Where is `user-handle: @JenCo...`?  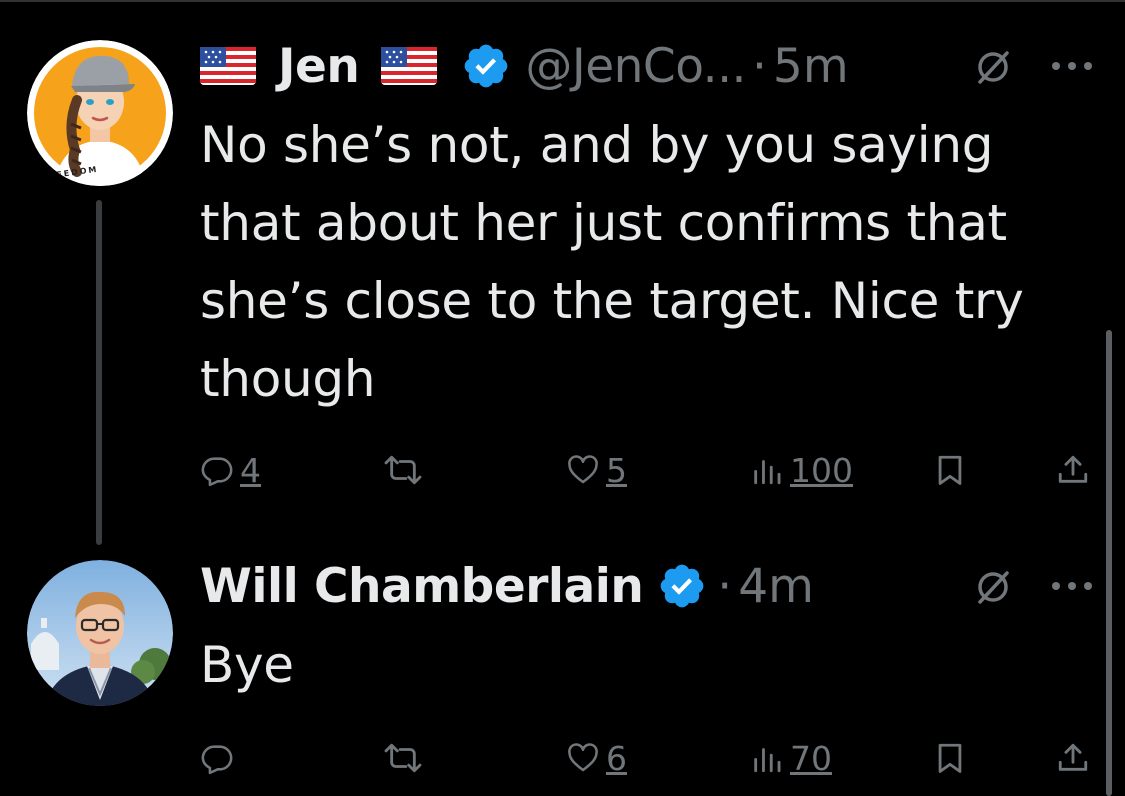
user-handle: @JenCo... is located at coordinates (635, 66).